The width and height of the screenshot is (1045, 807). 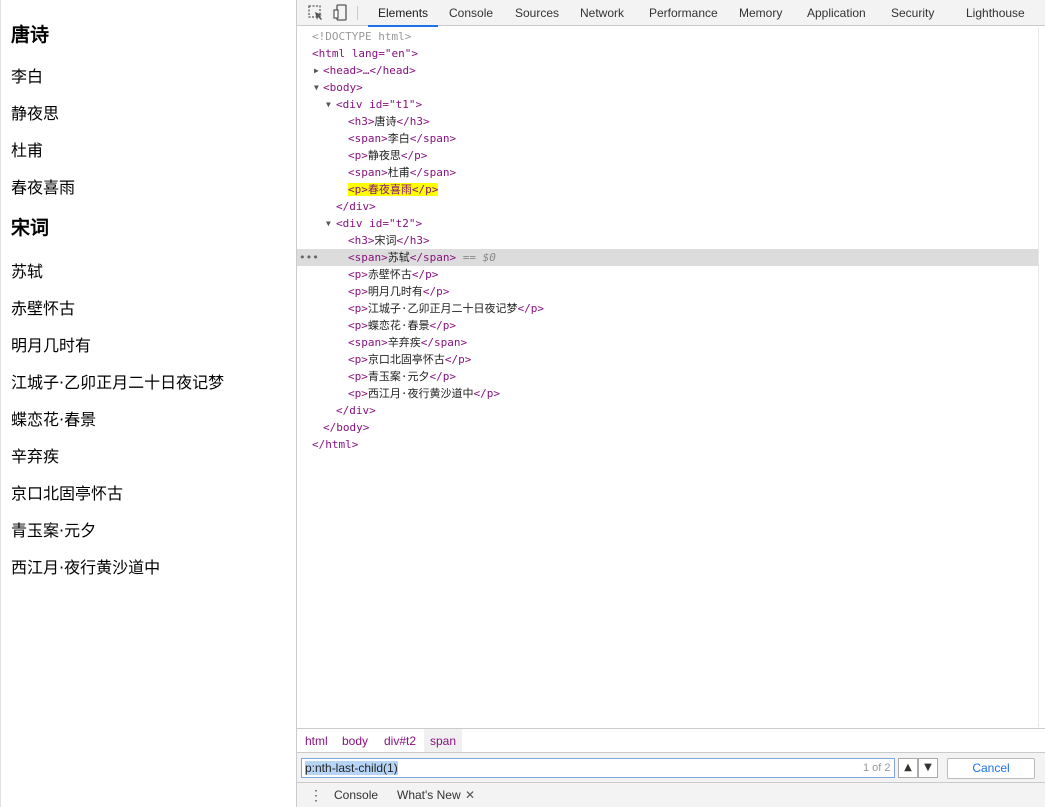 I want to click on body-close-tag: </body>, so click(x=346, y=427).